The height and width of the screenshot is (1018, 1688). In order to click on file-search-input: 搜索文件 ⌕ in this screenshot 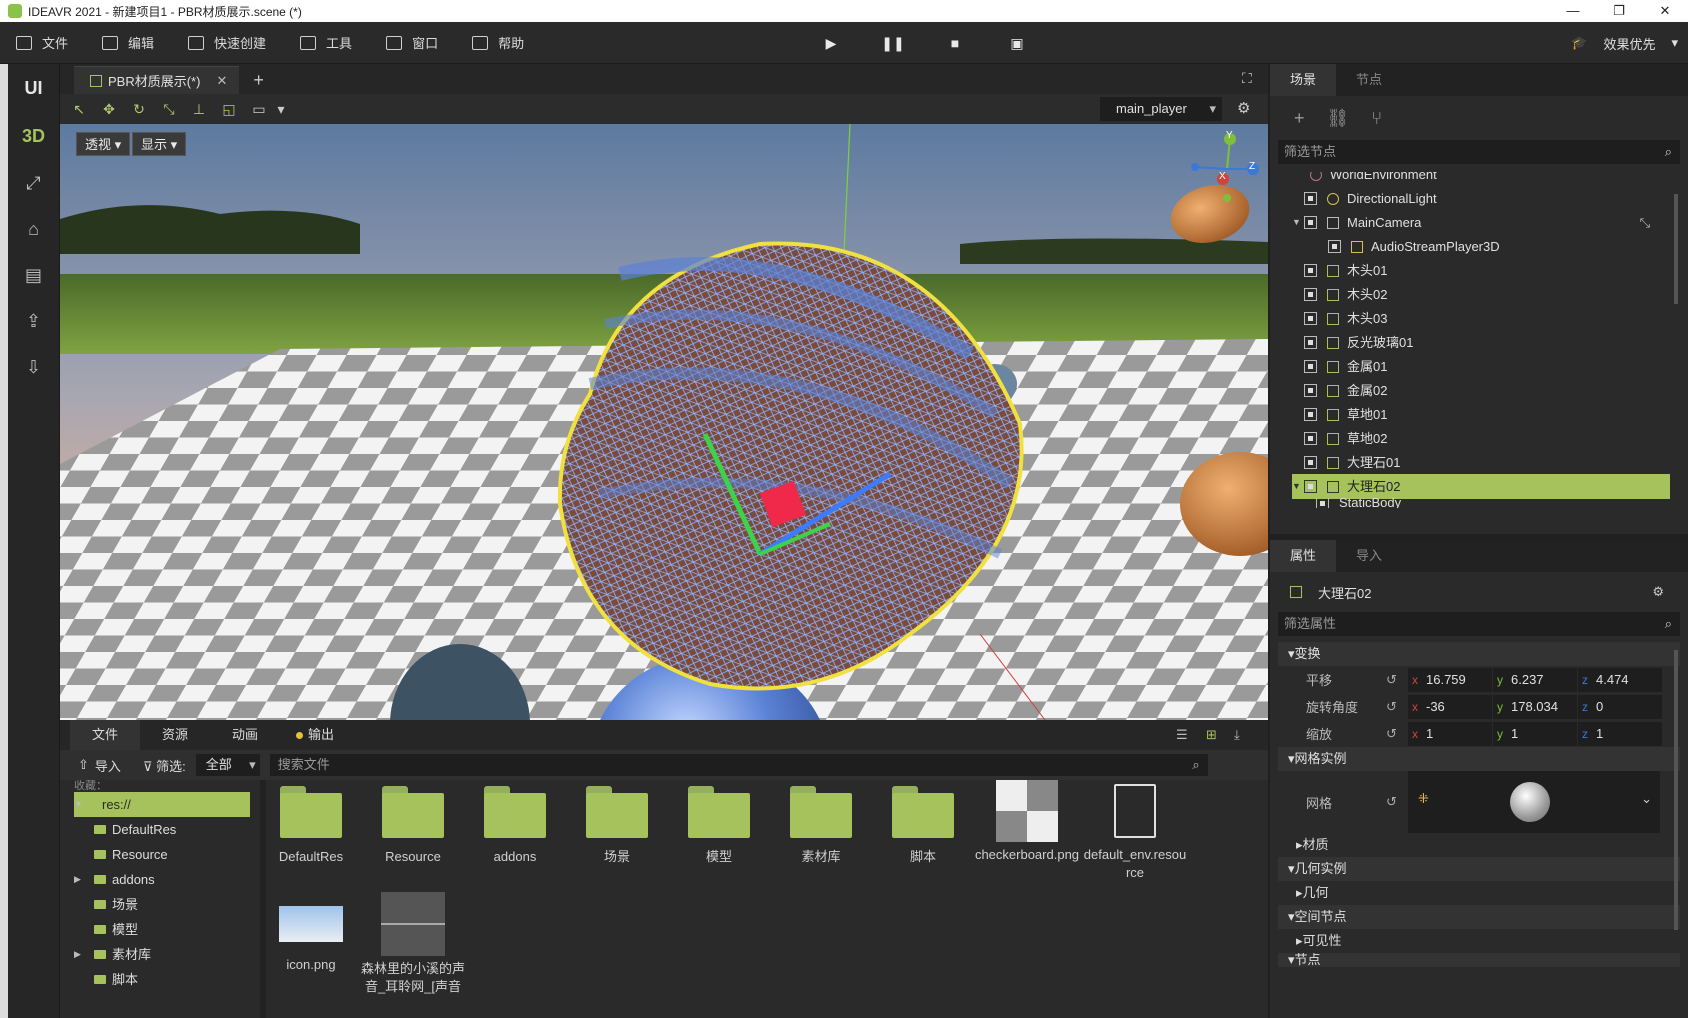, I will do `click(738, 765)`.